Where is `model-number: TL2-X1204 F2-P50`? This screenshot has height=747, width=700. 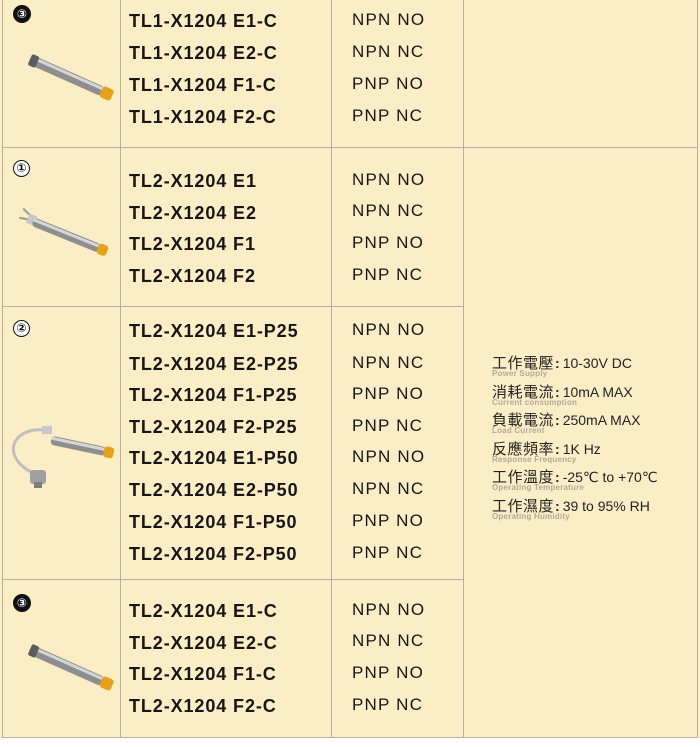 model-number: TL2-X1204 F2-P50 is located at coordinates (213, 554).